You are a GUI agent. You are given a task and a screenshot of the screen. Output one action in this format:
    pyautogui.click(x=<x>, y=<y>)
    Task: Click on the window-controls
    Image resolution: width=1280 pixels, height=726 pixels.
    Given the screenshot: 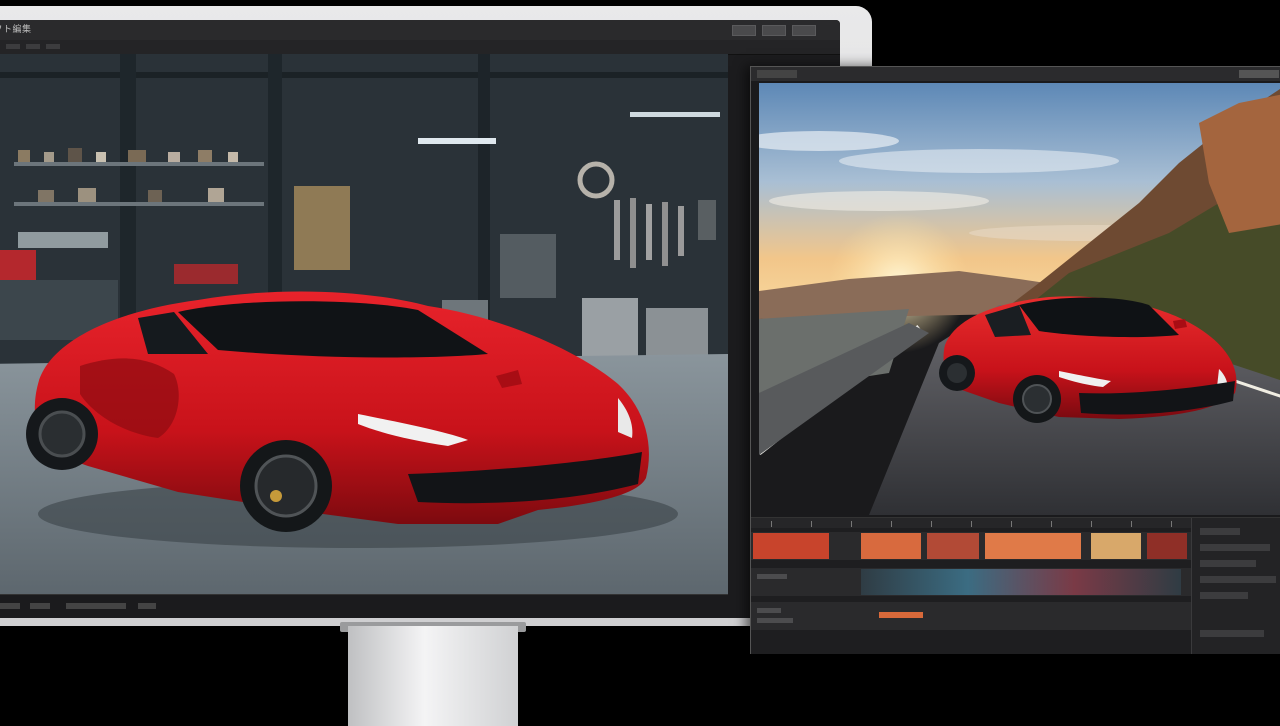 What is the action you would take?
    pyautogui.click(x=774, y=30)
    